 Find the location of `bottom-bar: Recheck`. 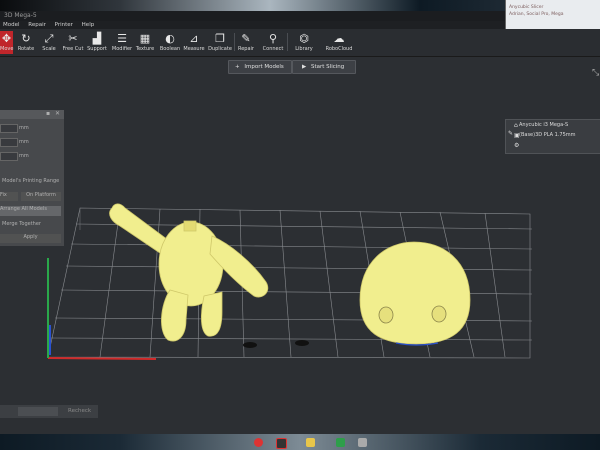

bottom-bar: Recheck is located at coordinates (49, 411).